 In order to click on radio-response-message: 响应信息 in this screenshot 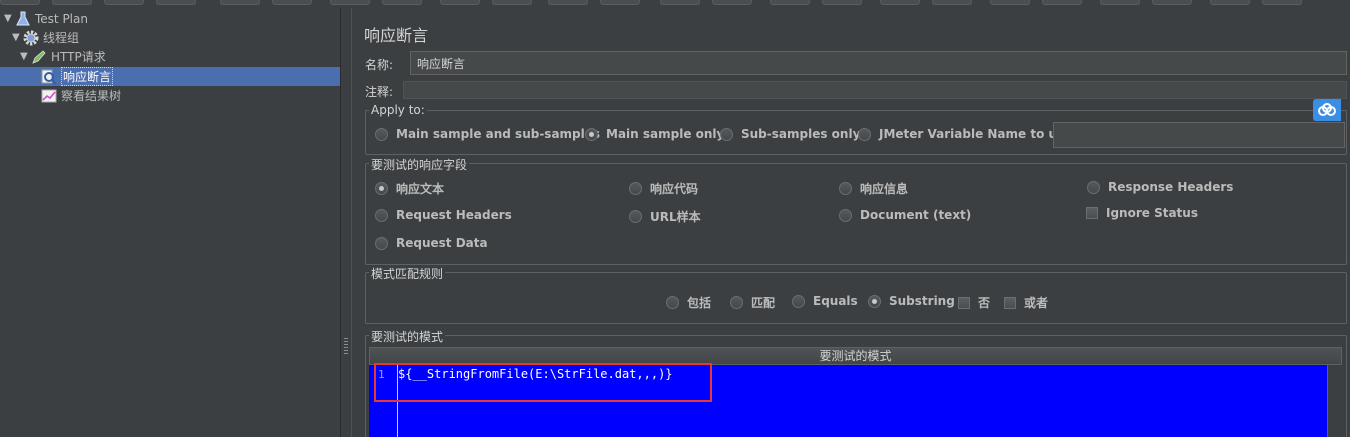, I will do `click(873, 188)`.